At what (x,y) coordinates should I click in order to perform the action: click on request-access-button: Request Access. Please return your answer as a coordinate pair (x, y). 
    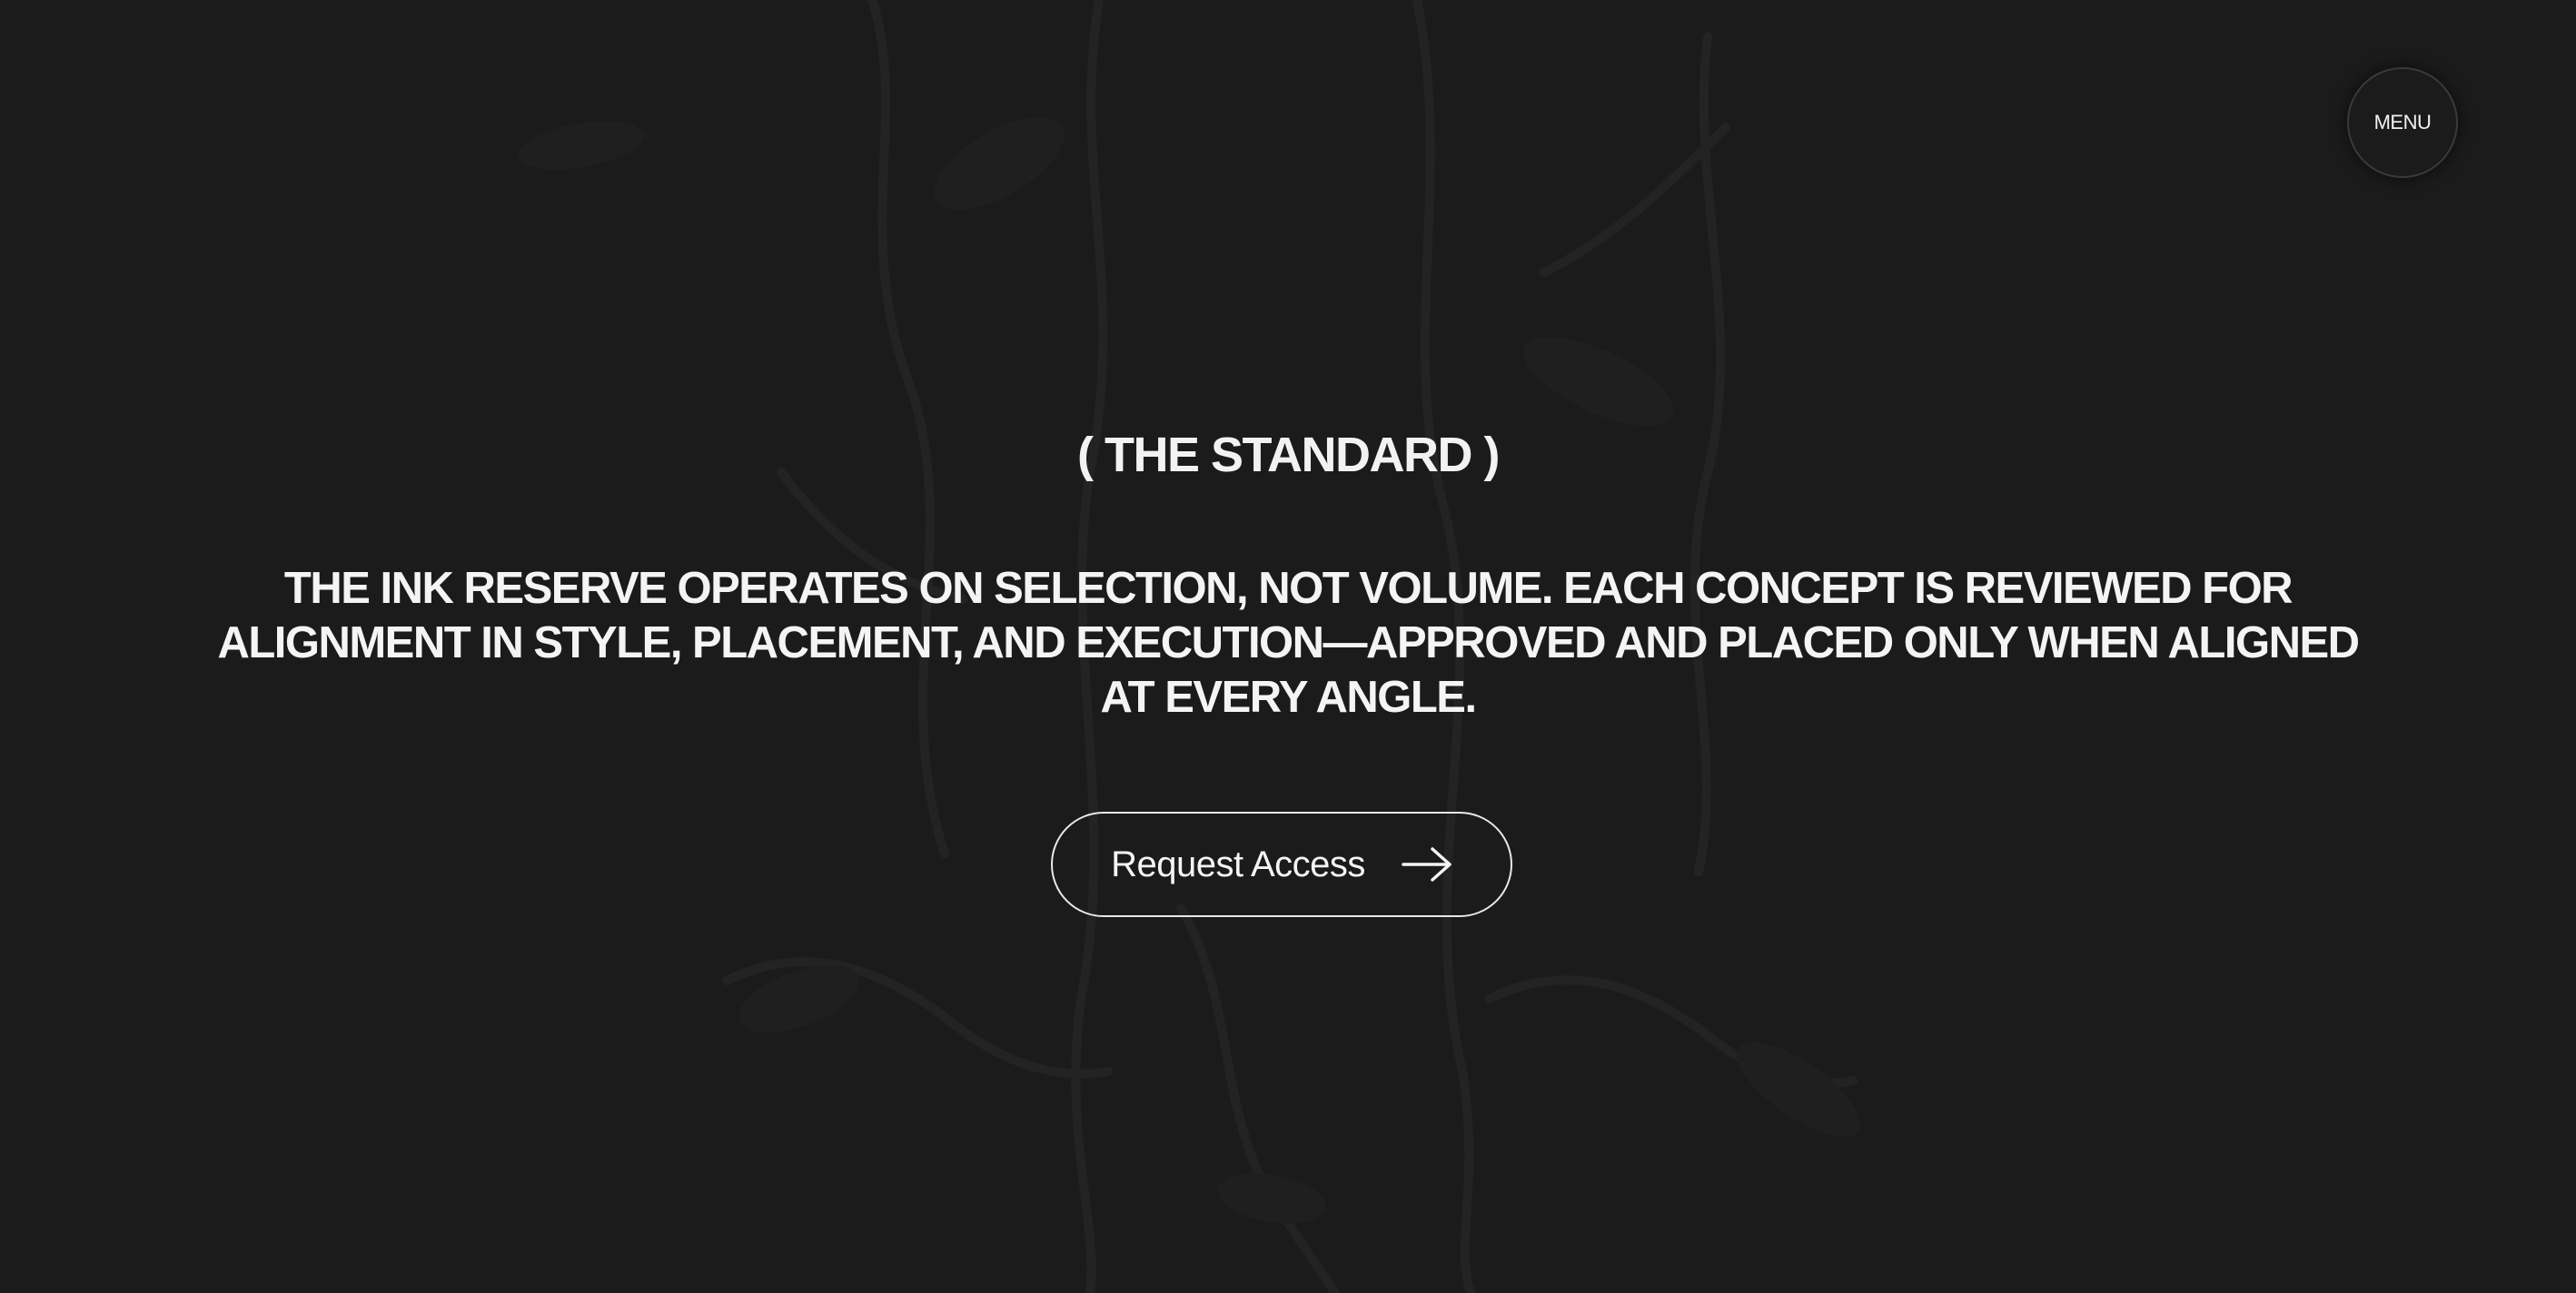
    Looking at the image, I should click on (1281, 865).